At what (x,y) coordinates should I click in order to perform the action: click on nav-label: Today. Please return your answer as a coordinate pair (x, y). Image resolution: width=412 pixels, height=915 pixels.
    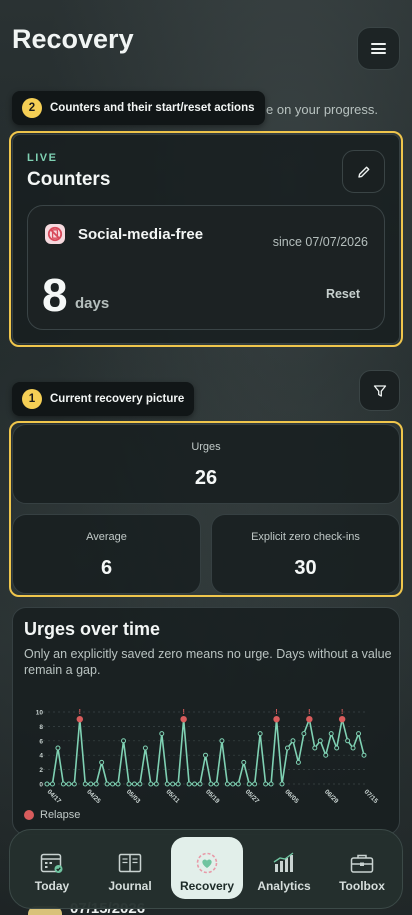
    Looking at the image, I should click on (52, 886).